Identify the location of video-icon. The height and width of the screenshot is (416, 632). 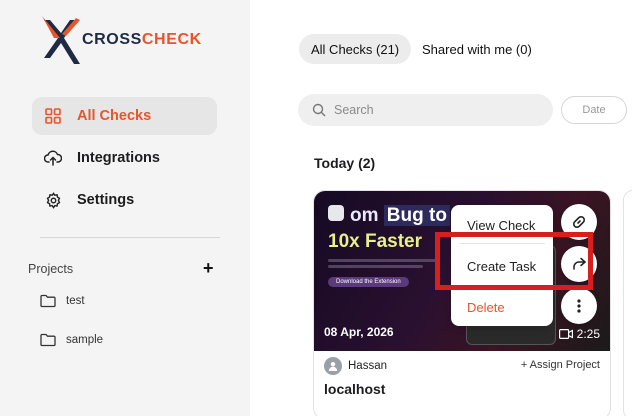
(565, 334).